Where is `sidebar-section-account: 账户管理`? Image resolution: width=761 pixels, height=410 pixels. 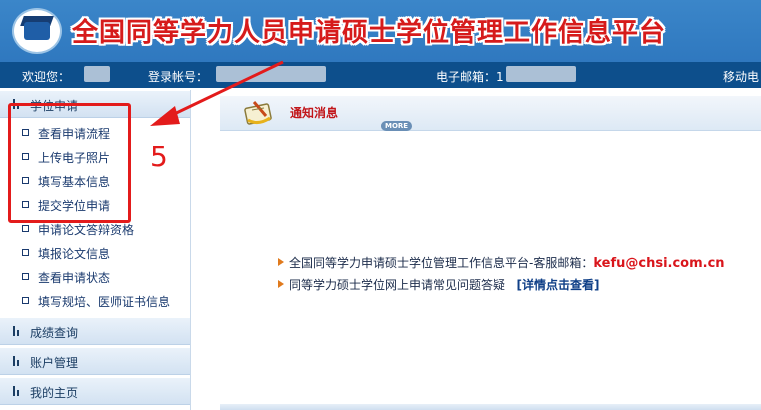 sidebar-section-account: 账户管理 is located at coordinates (95, 361).